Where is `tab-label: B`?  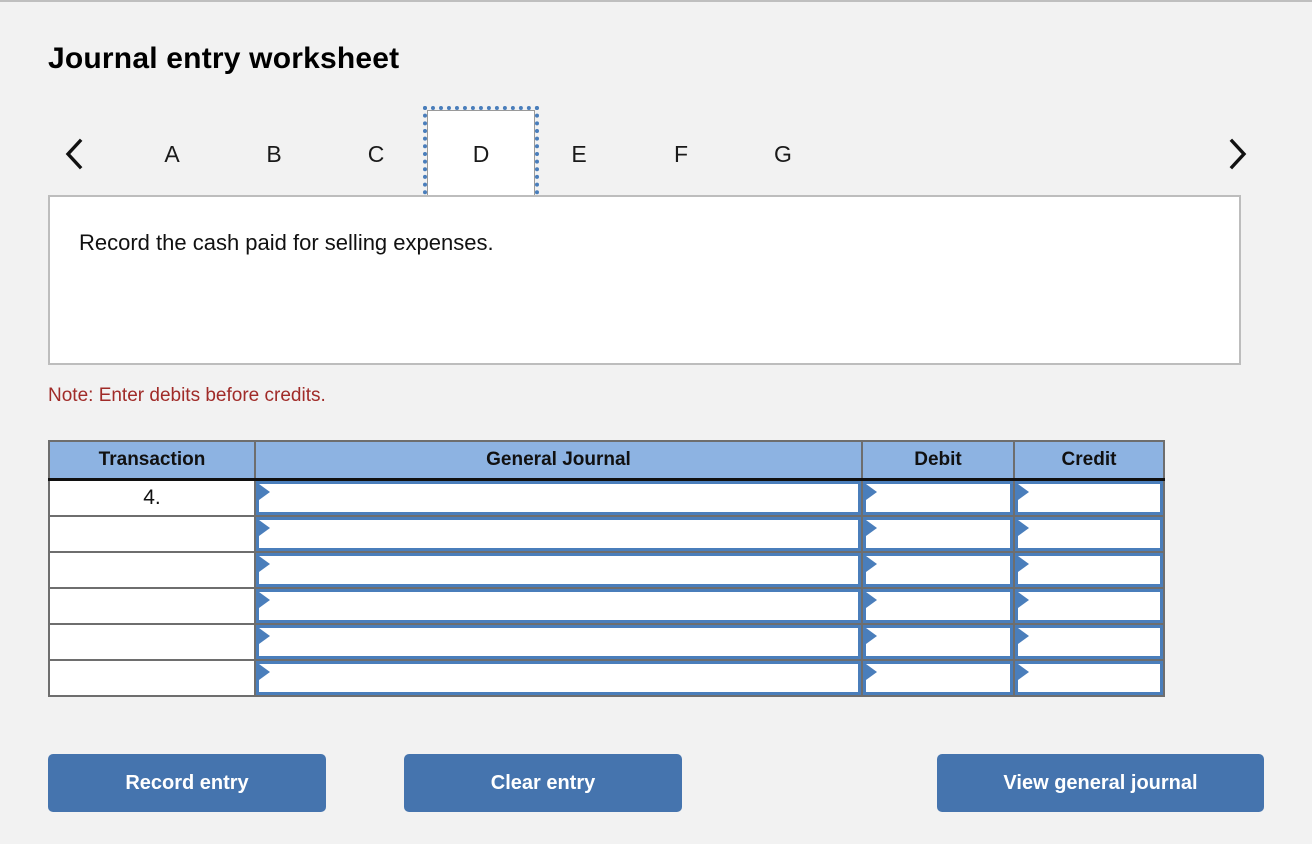 tab-label: B is located at coordinates (274, 153).